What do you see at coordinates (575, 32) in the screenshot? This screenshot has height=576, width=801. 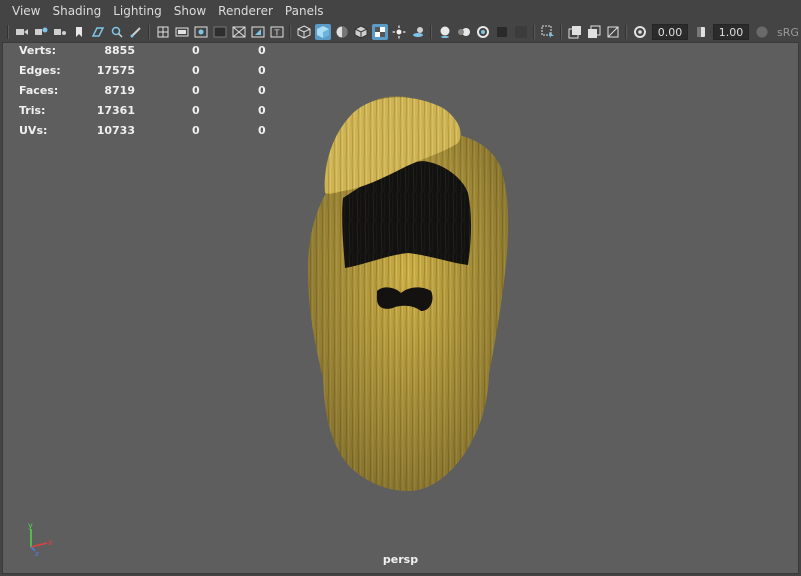 I see `xray-icon` at bounding box center [575, 32].